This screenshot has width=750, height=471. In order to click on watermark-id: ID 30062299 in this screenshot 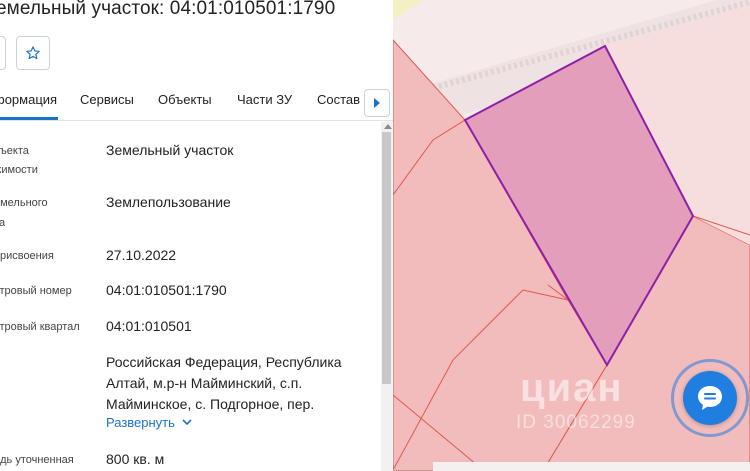, I will do `click(576, 422)`.